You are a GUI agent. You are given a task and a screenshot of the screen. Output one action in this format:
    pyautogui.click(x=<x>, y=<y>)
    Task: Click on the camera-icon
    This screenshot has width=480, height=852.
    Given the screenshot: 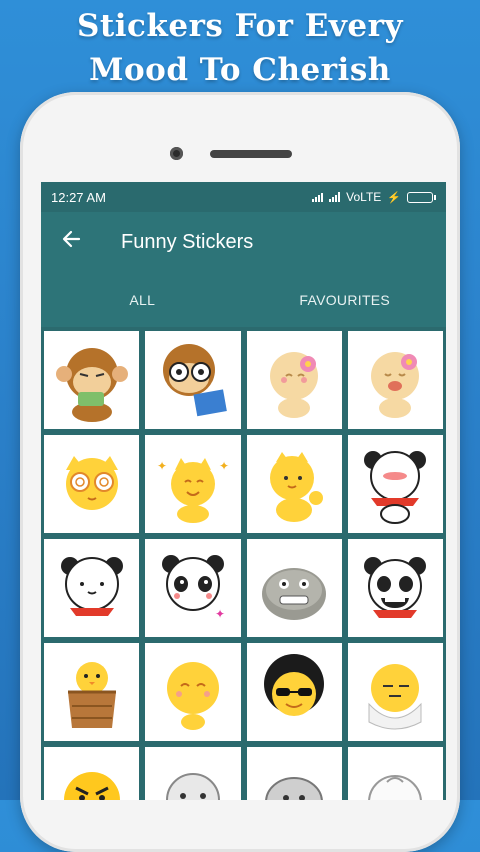 What is the action you would take?
    pyautogui.click(x=176, y=153)
    